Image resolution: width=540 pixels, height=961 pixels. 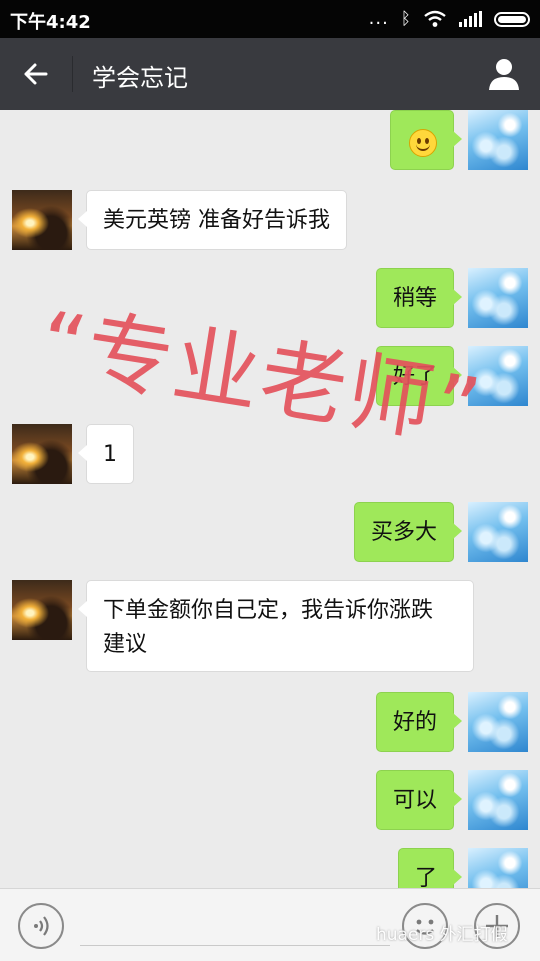 What do you see at coordinates (512, 19) in the screenshot?
I see `battery-icon` at bounding box center [512, 19].